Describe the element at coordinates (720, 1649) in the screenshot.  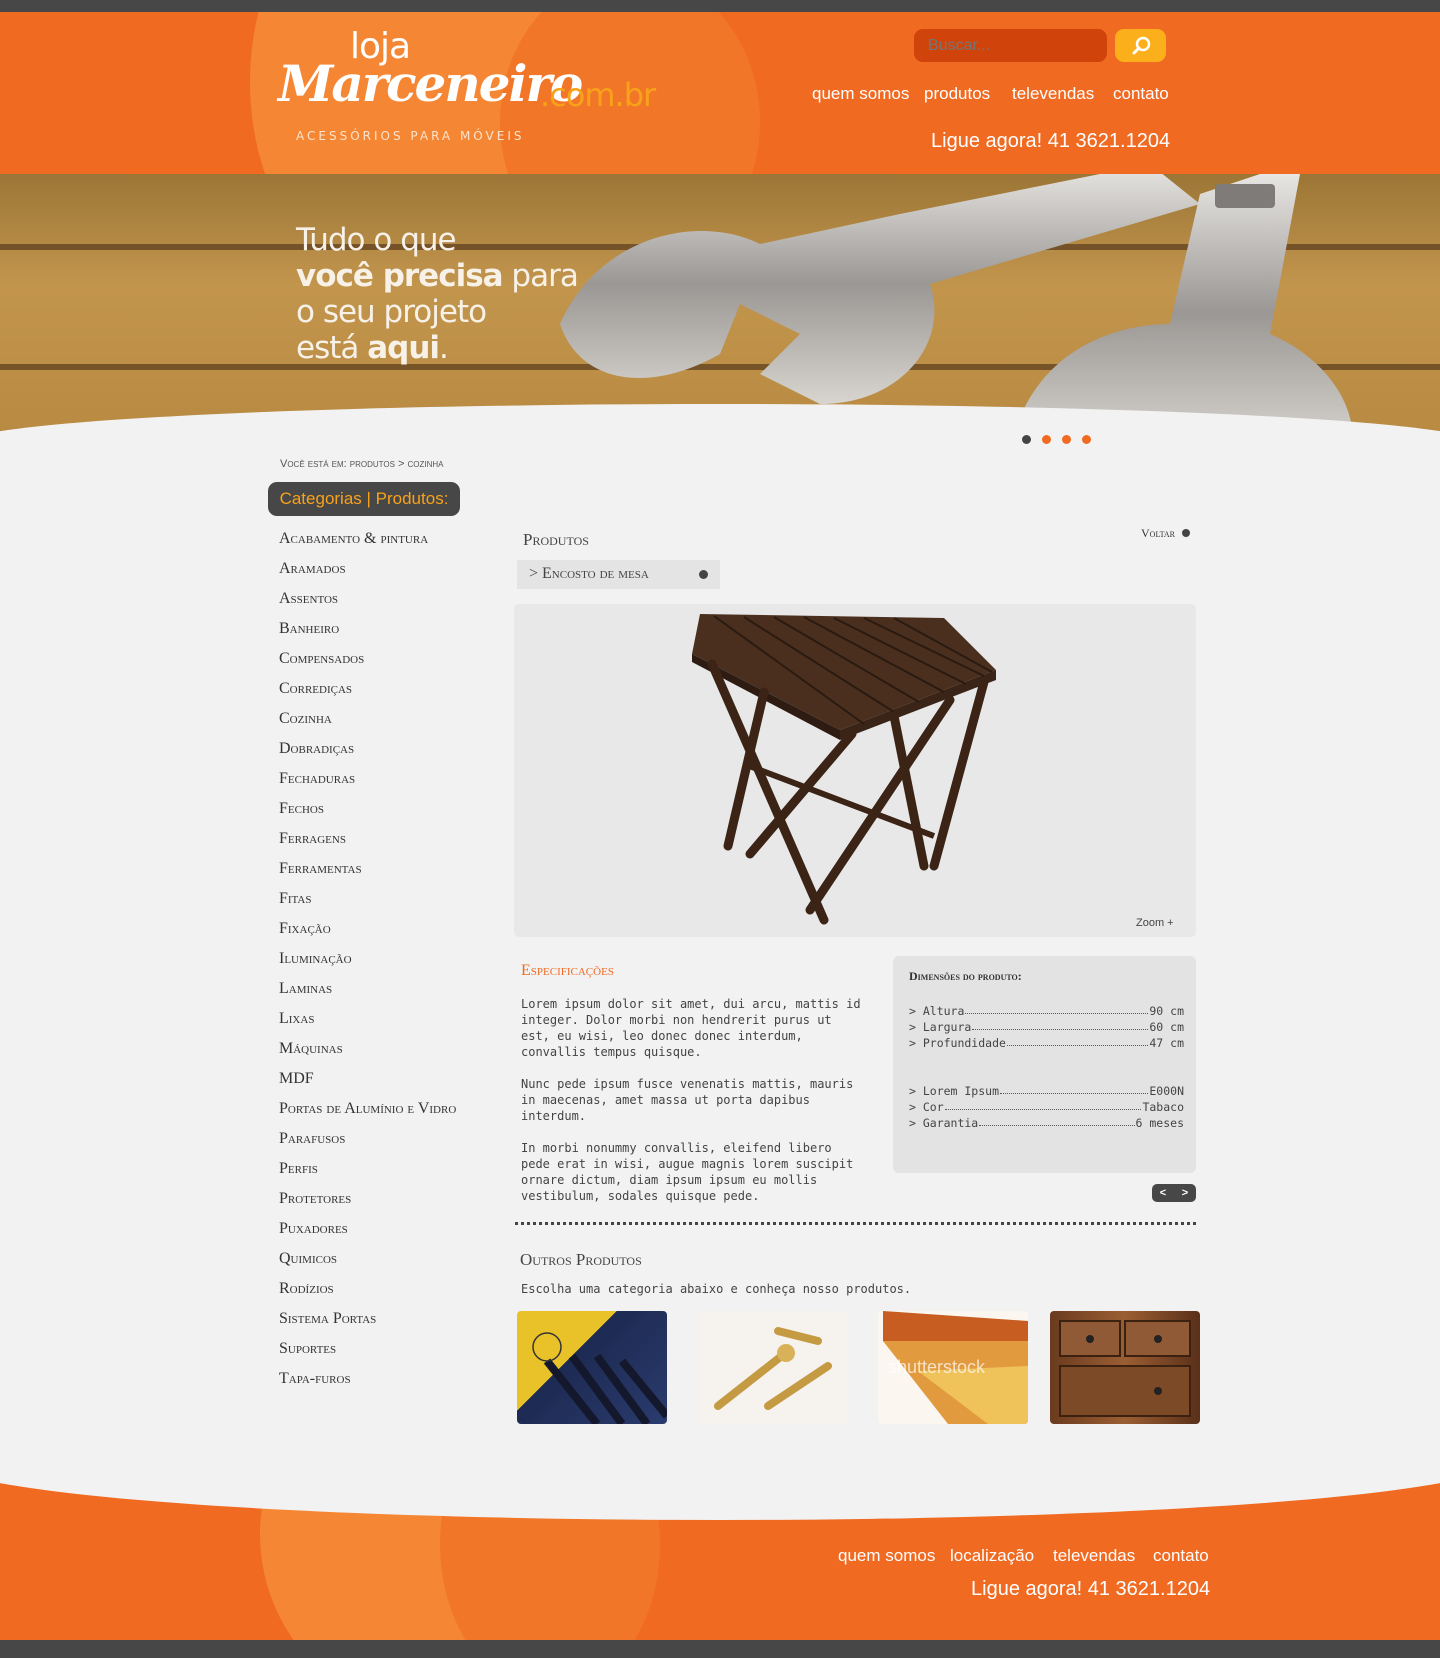
I see `bottom-bar` at that location.